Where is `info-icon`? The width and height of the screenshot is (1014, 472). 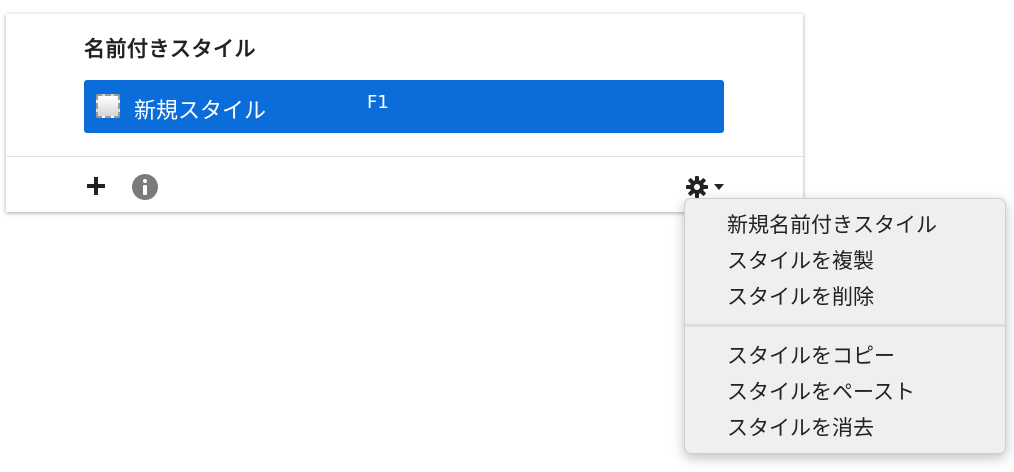 info-icon is located at coordinates (145, 187).